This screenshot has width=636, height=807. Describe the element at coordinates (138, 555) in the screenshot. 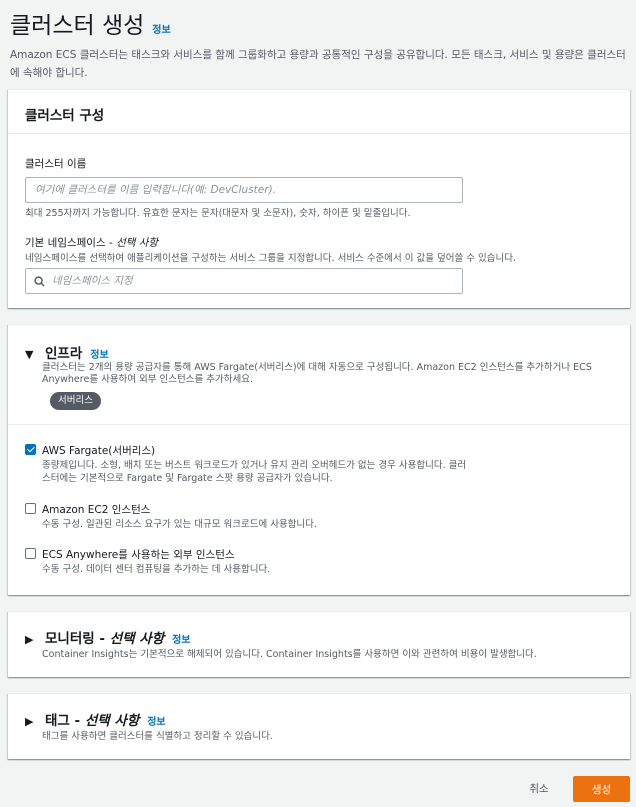

I see `option-label: ECS Anywhere를 사용하는 외부 인스턴스` at that location.